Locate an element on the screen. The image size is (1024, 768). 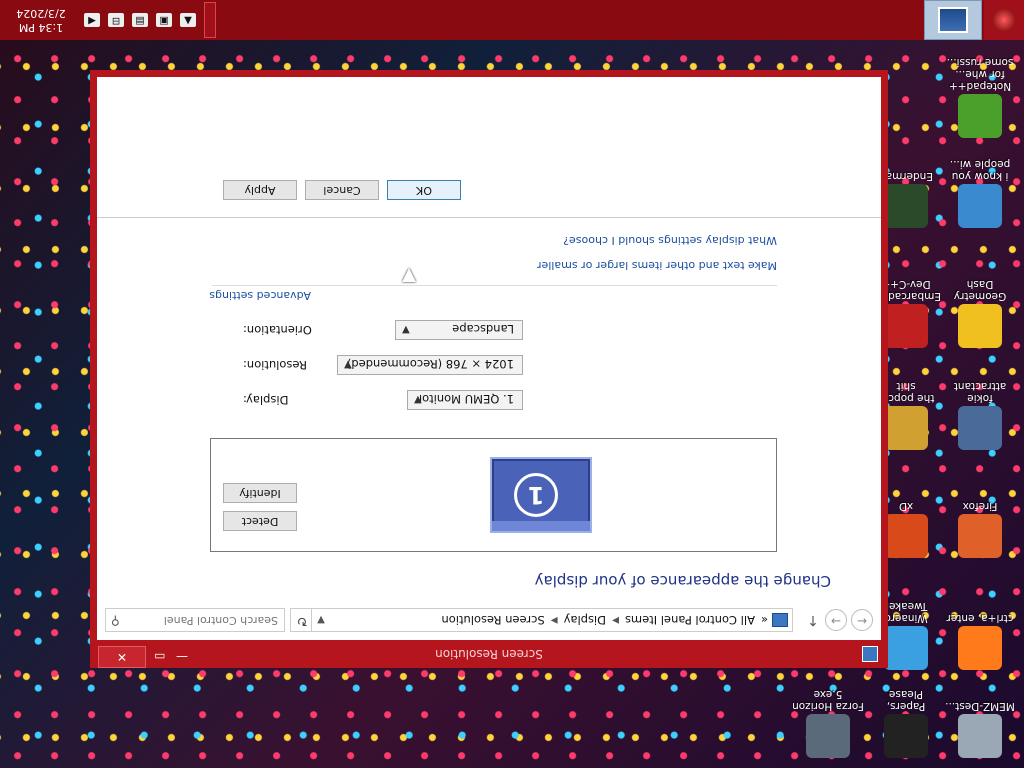
divider is located at coordinates (494, 285).